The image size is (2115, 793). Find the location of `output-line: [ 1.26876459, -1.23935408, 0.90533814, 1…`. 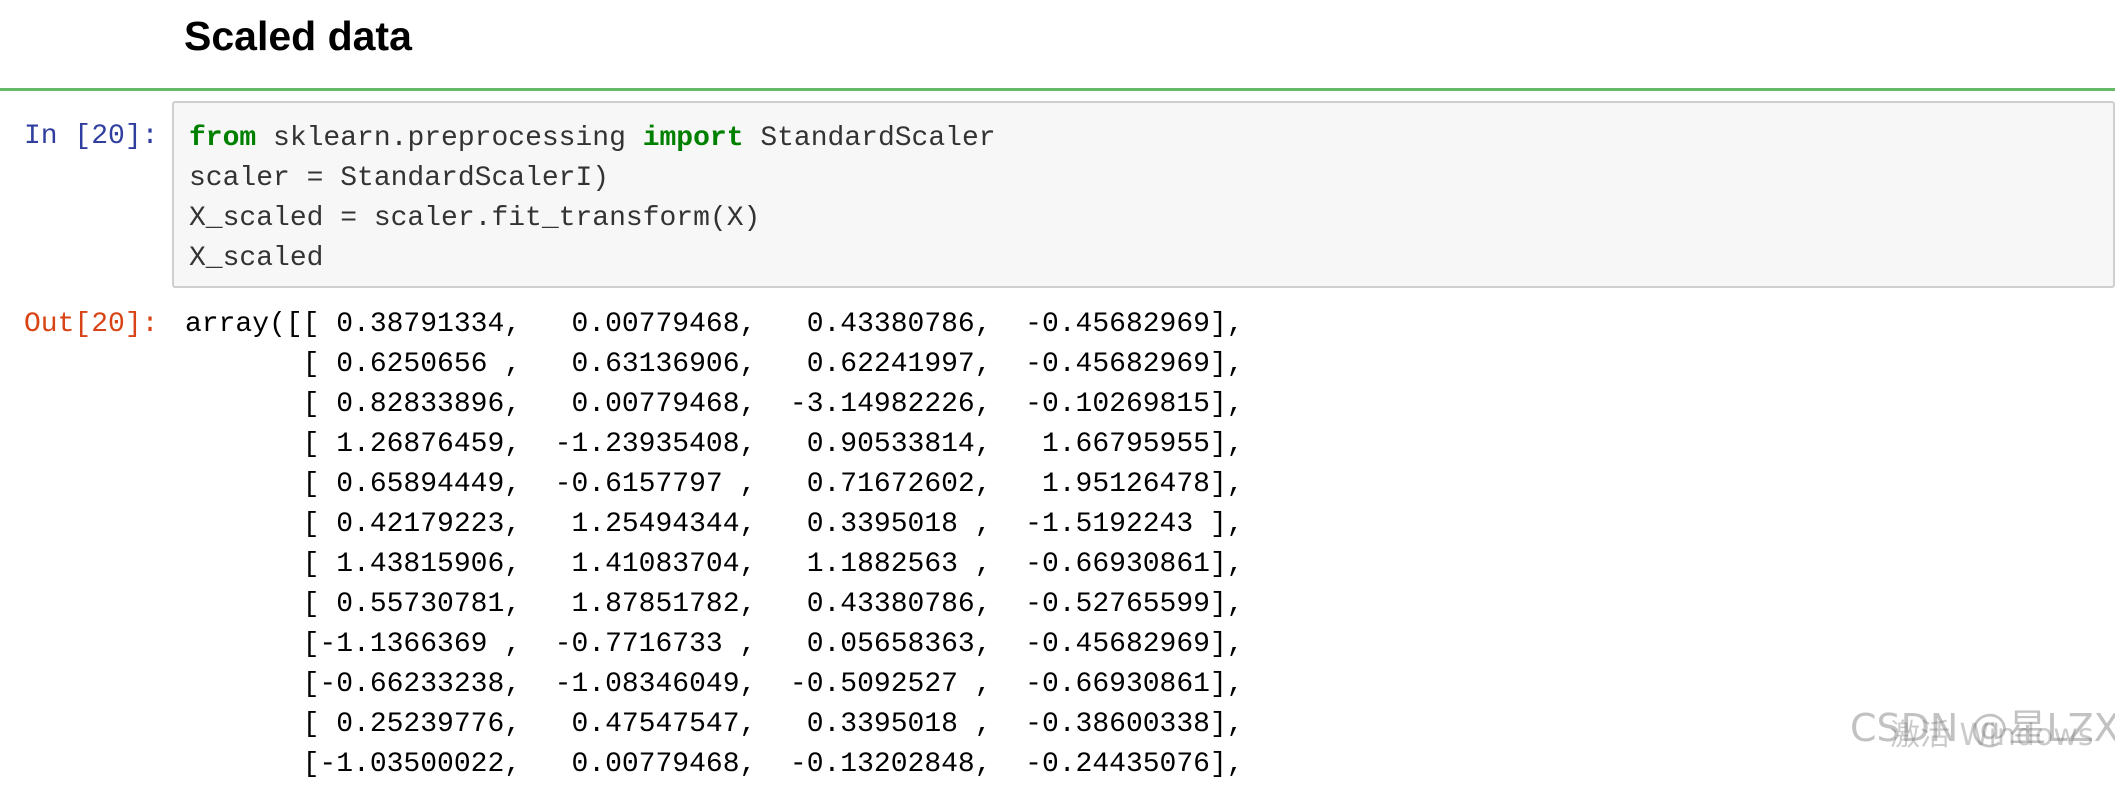

output-line: [ 1.26876459, -1.23935408, 0.90533814, 1… is located at coordinates (714, 444).